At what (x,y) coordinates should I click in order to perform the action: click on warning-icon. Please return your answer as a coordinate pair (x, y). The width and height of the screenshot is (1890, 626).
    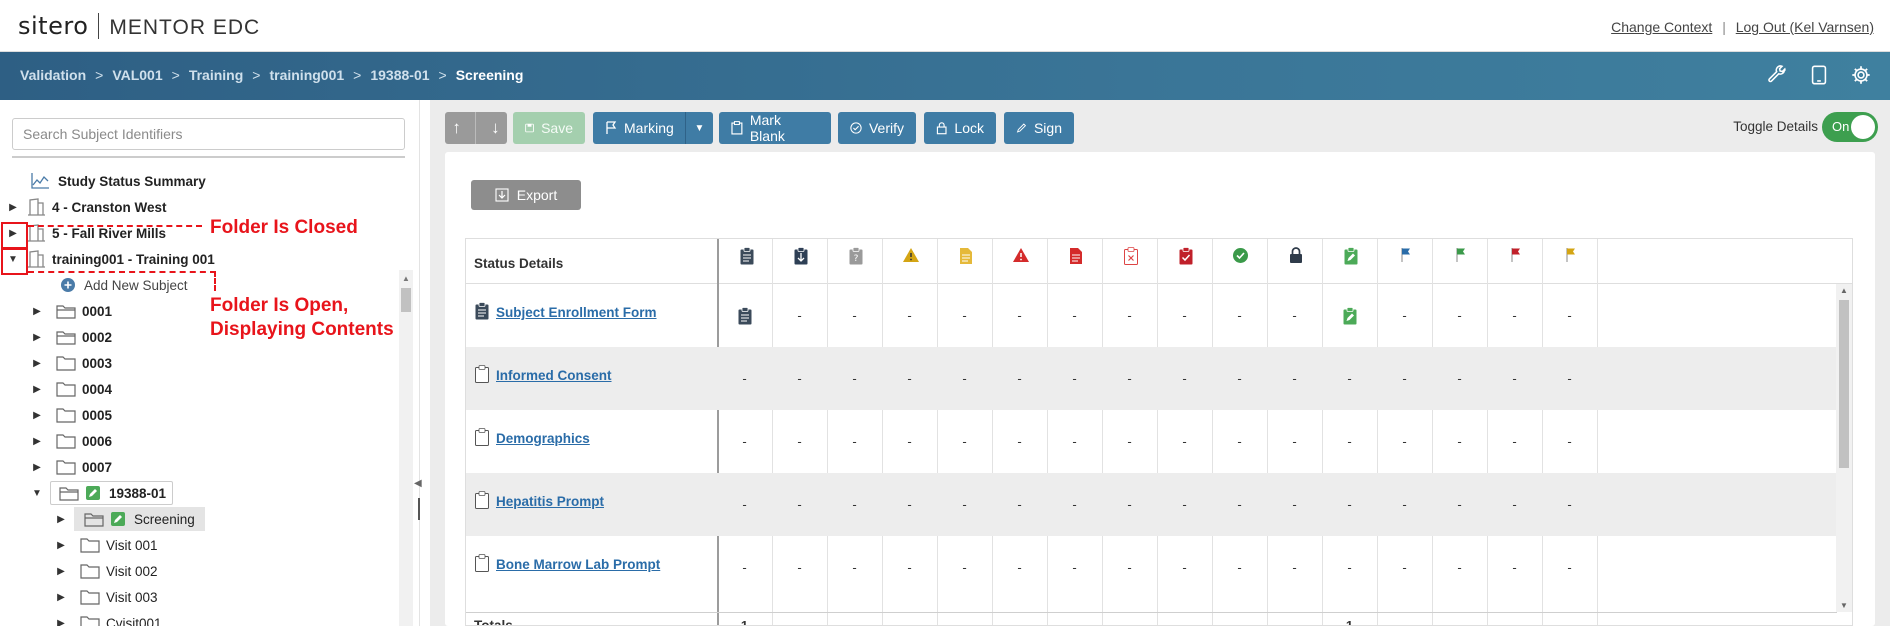
    Looking at the image, I should click on (910, 255).